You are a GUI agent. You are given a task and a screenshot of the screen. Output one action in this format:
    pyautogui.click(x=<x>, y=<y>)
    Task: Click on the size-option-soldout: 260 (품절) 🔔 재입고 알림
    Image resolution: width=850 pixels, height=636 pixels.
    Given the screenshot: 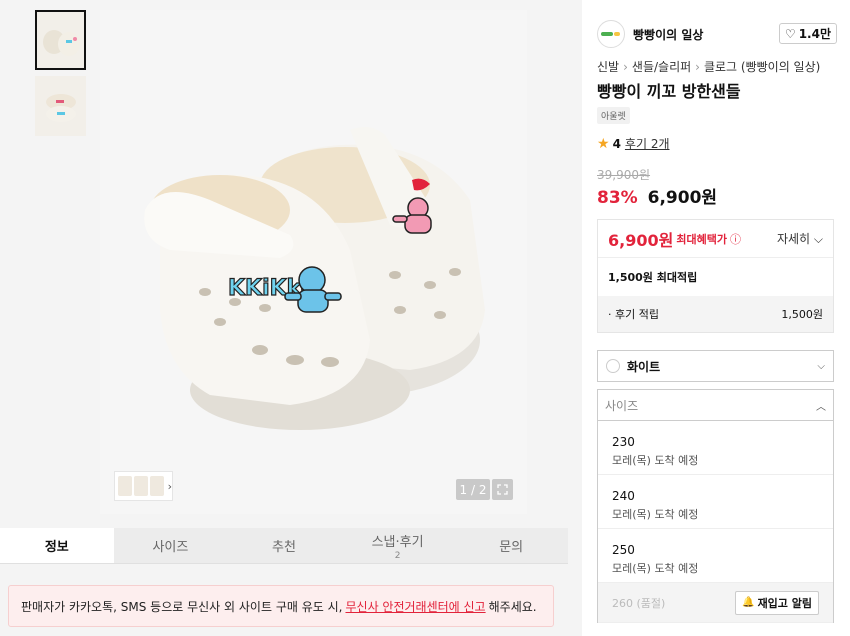 What is the action you would take?
    pyautogui.click(x=715, y=603)
    